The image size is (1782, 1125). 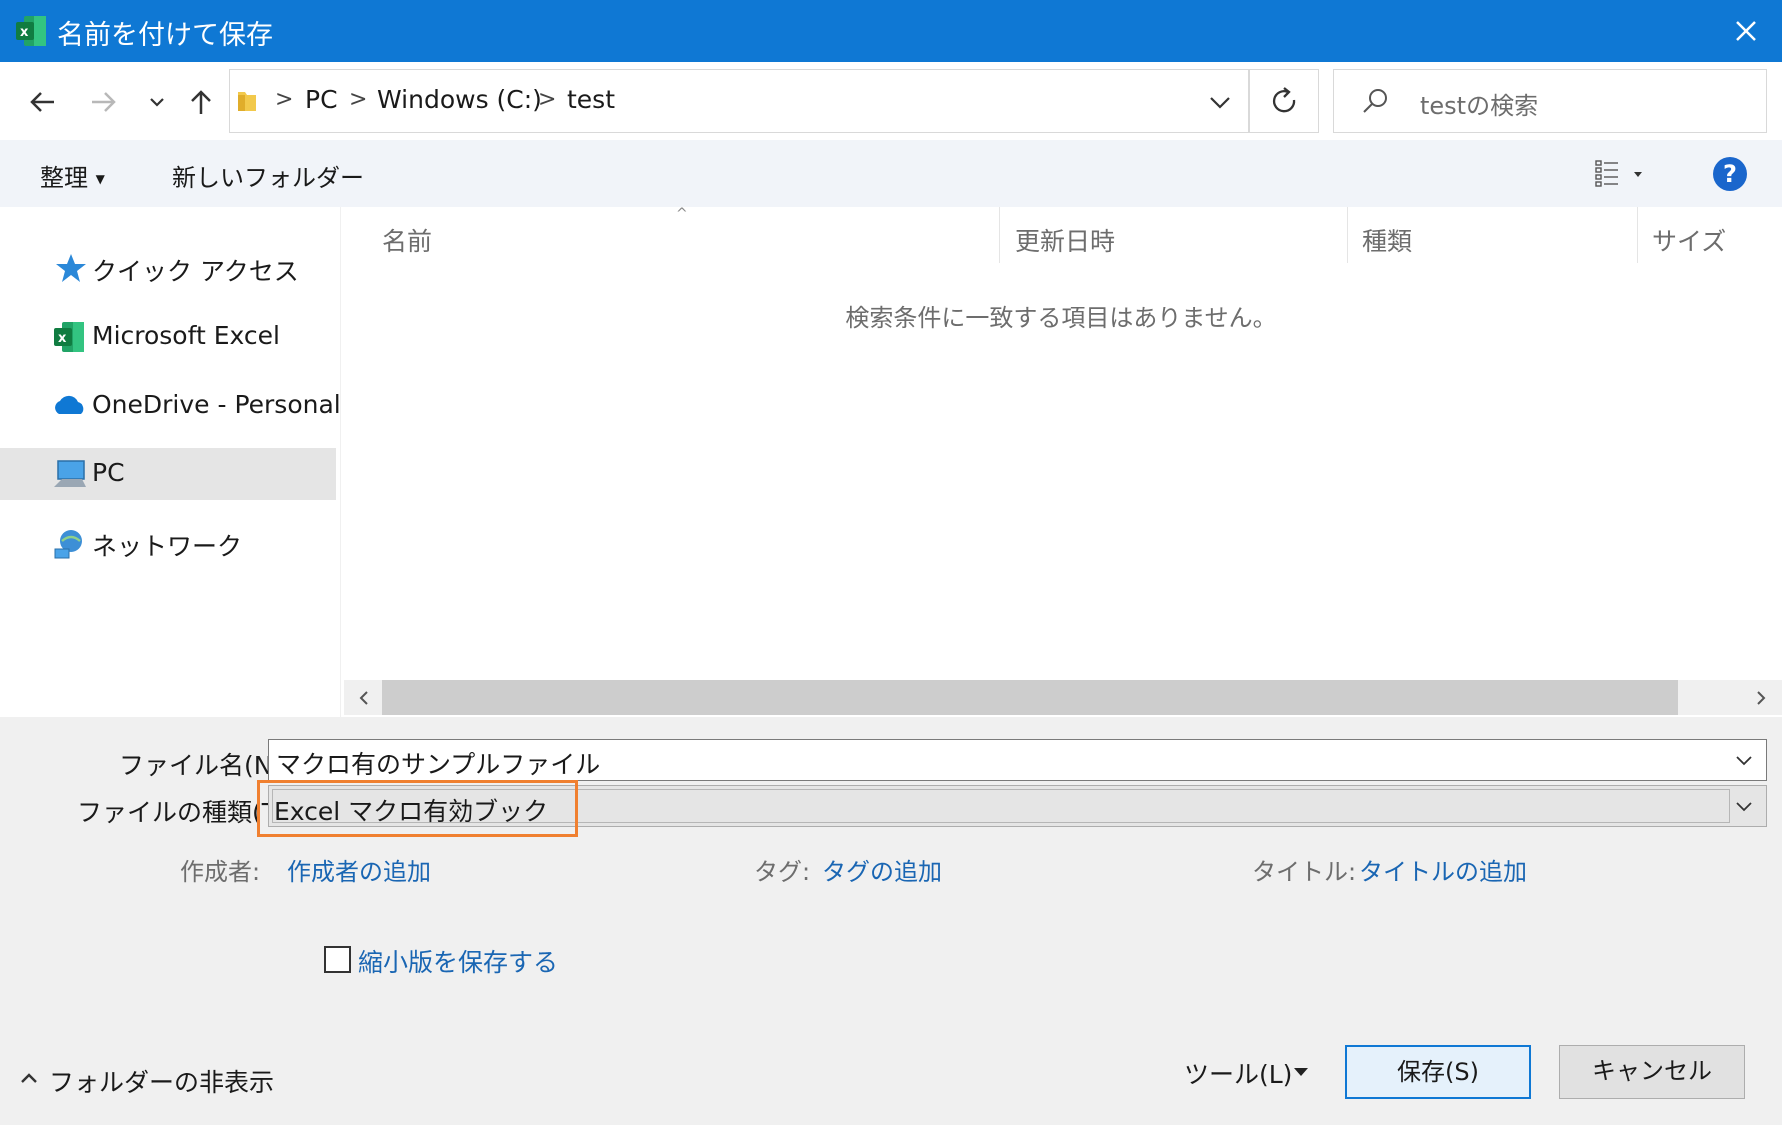 I want to click on tools-label: ツール(L), so click(x=1238, y=1074).